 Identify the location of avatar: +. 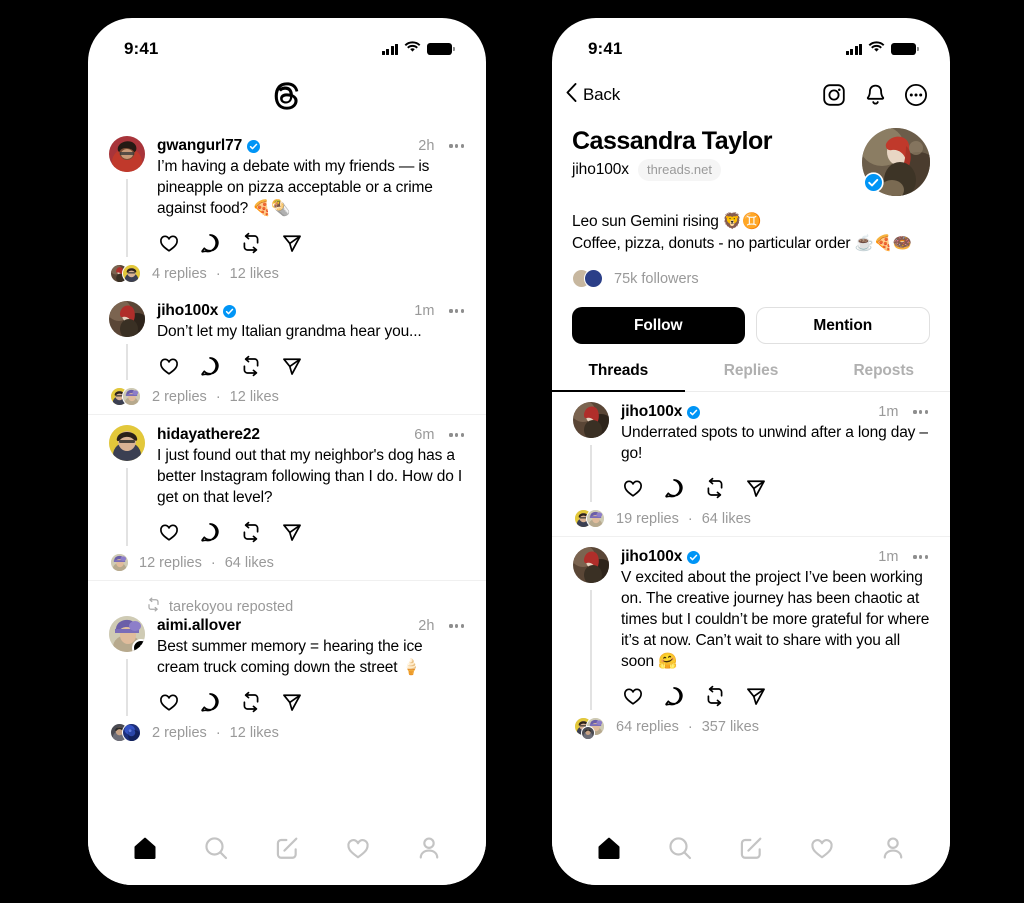
(127, 634).